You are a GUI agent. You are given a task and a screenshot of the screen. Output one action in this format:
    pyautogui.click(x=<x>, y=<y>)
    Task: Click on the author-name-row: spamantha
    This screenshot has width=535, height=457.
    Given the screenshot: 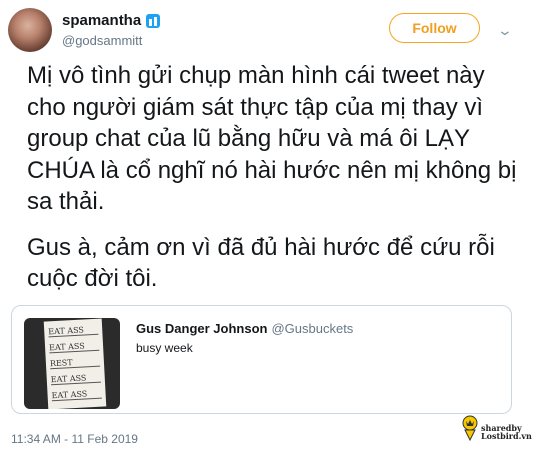 What is the action you would take?
    pyautogui.click(x=111, y=20)
    